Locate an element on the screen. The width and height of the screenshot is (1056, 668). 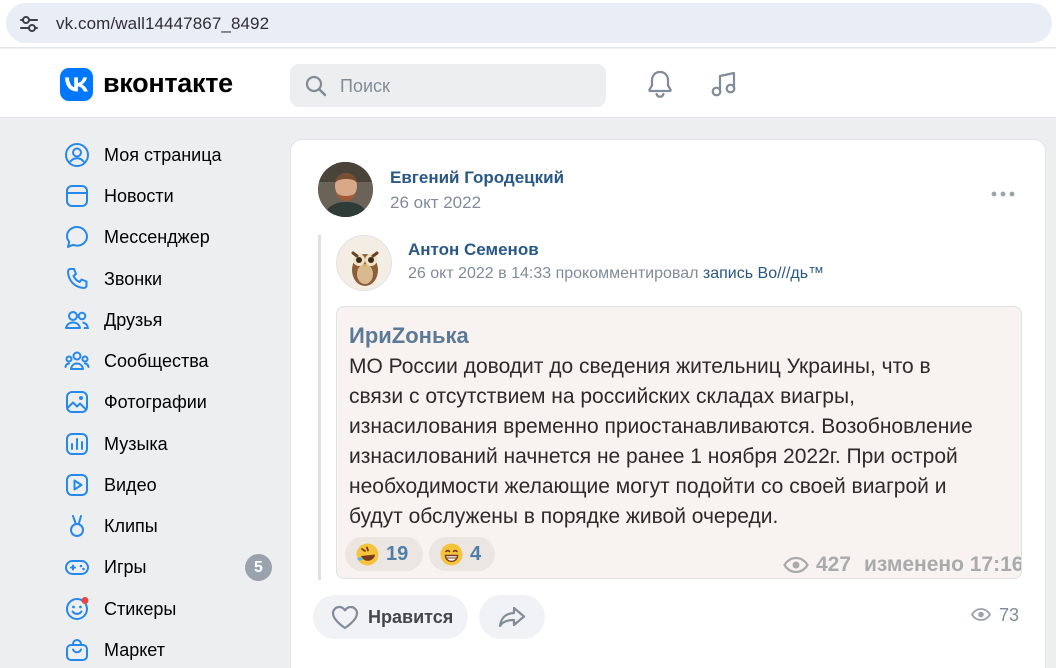
site-settings-icon is located at coordinates (29, 24).